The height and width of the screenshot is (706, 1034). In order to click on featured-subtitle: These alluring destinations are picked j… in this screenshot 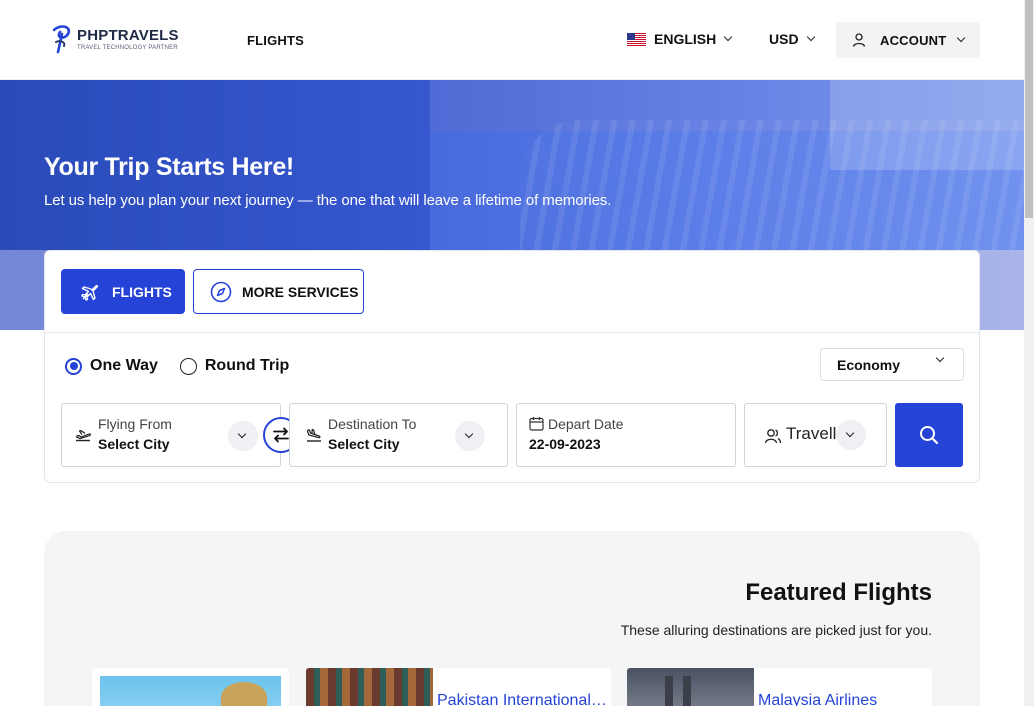, I will do `click(776, 630)`.